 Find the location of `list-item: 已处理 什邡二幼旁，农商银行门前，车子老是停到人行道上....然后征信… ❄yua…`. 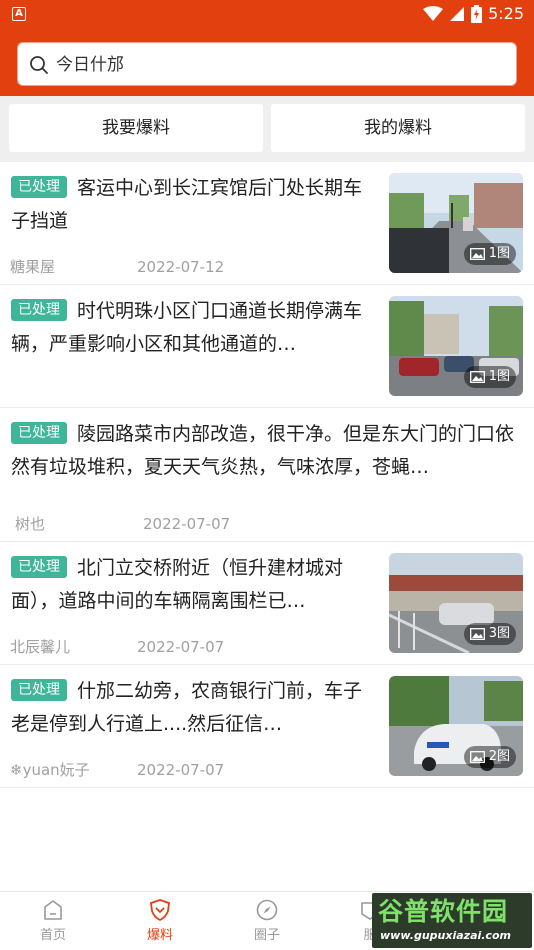

list-item: 已处理 什邡二幼旁，农商银行门前，车子老是停到人行道上....然后征信… ❄yua… is located at coordinates (267, 726).